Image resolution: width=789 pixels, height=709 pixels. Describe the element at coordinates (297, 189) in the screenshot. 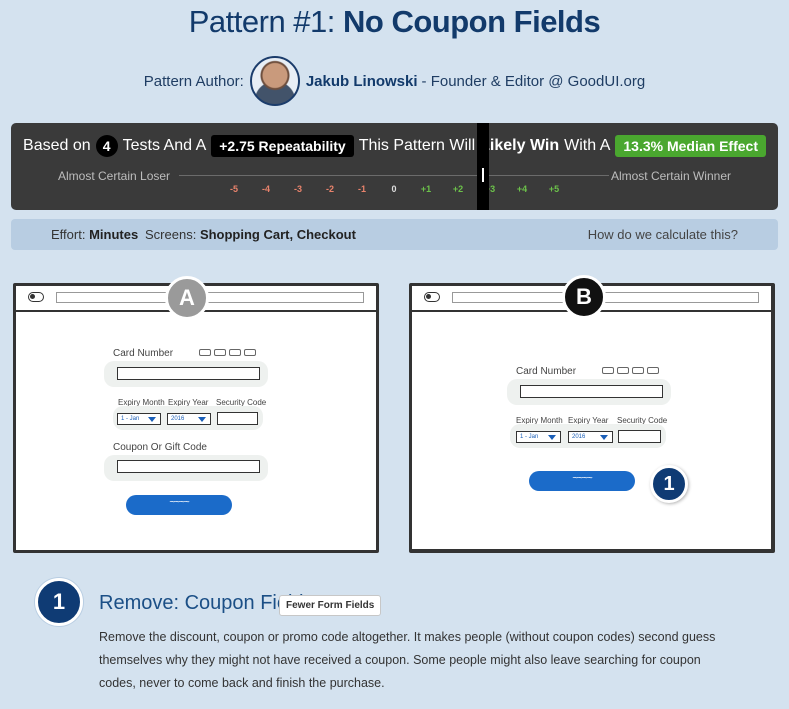

I see `scale-tick: -3` at that location.